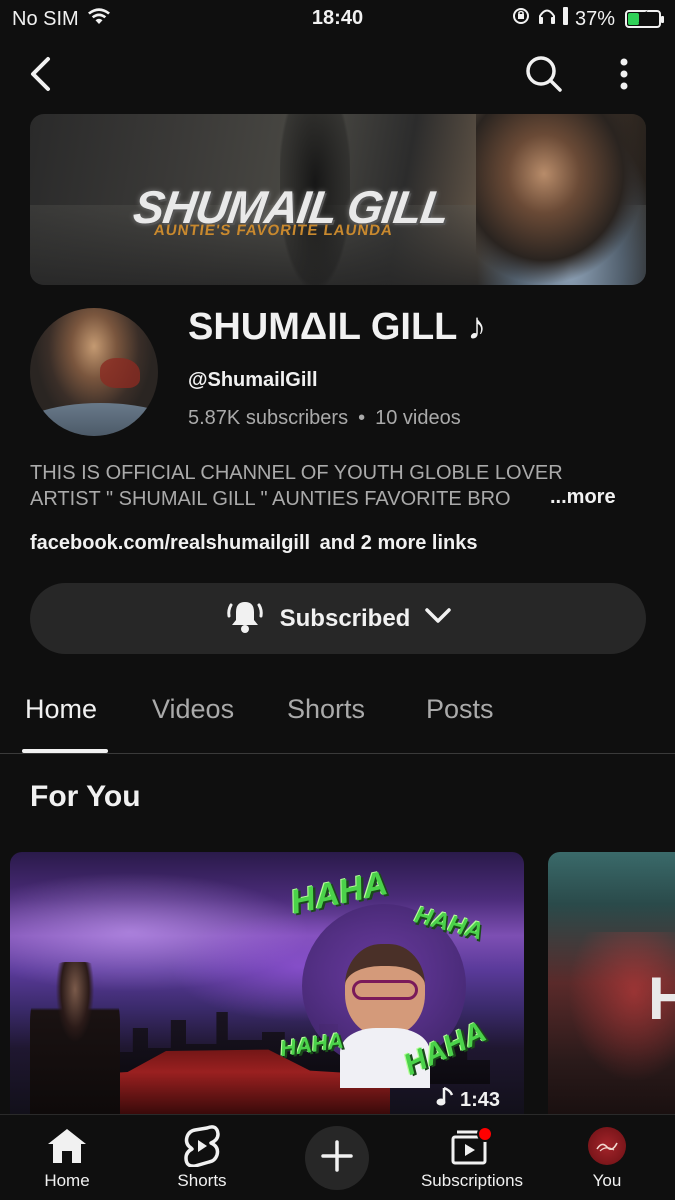  I want to click on nav-you: You, so click(607, 1158).